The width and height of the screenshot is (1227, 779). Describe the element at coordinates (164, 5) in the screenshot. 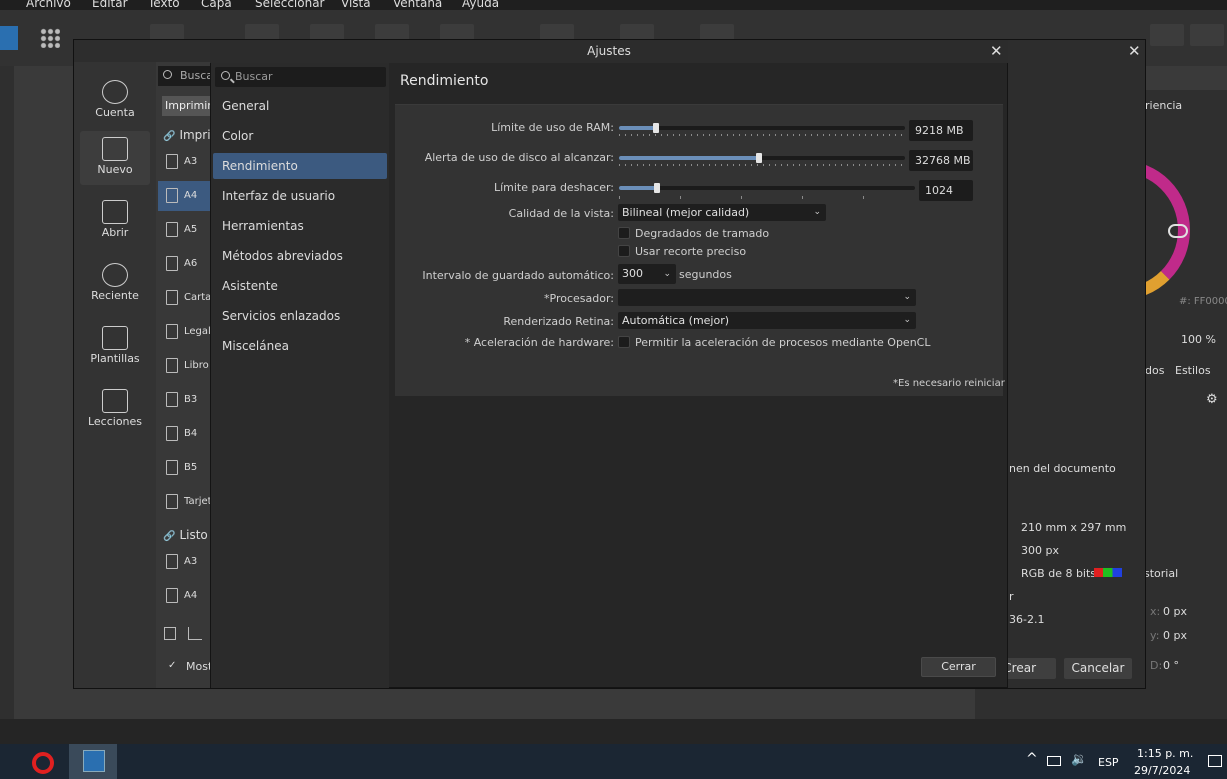

I see `menu-texto: Texto` at that location.